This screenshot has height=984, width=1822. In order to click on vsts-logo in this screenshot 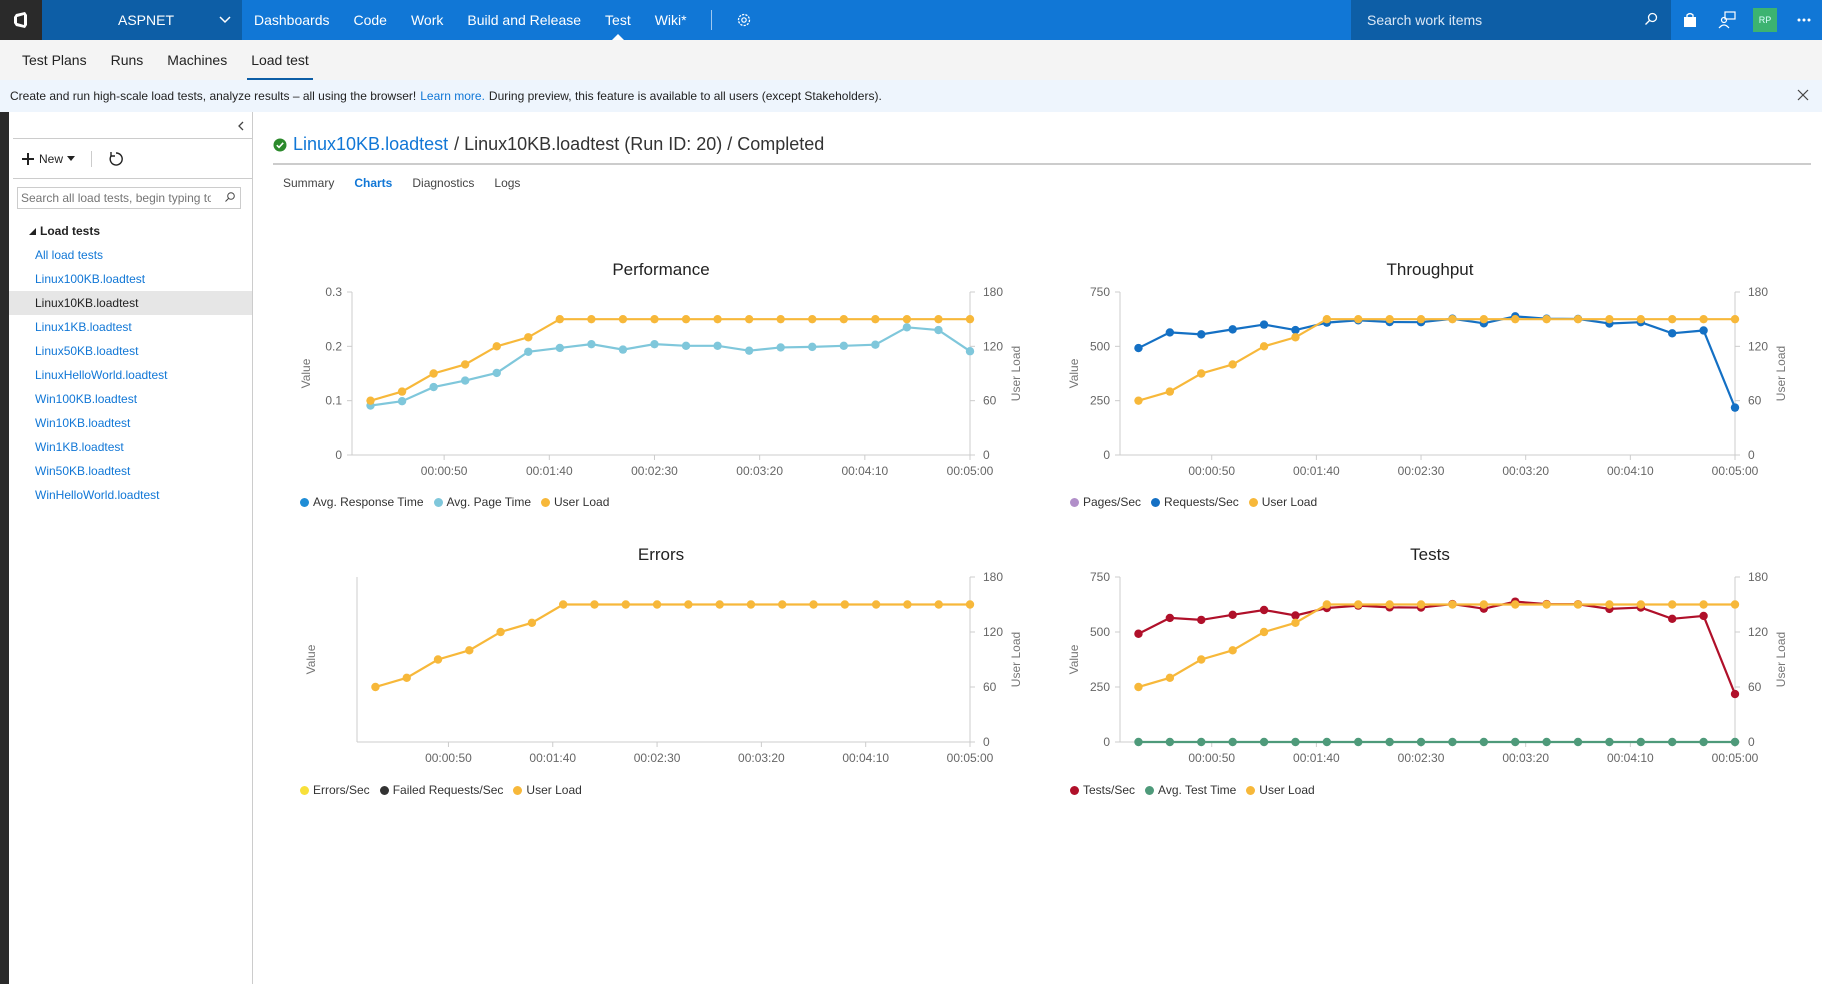, I will do `click(21, 20)`.